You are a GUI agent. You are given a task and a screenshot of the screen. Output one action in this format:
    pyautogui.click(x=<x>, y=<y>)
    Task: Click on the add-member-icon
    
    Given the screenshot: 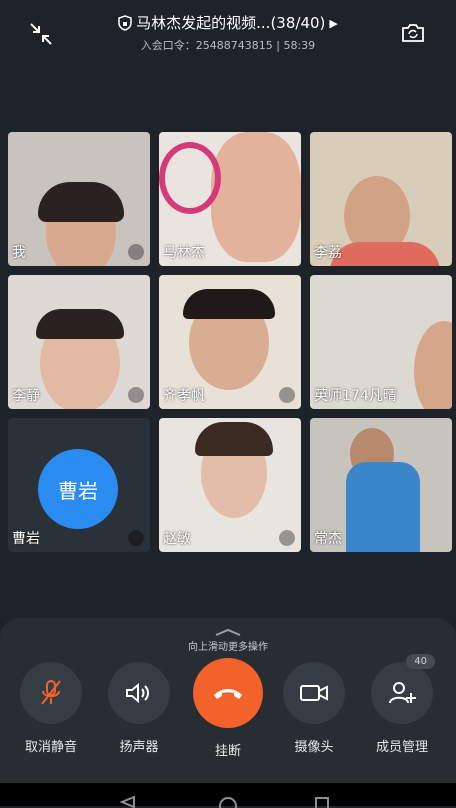 What is the action you would take?
    pyautogui.click(x=402, y=693)
    